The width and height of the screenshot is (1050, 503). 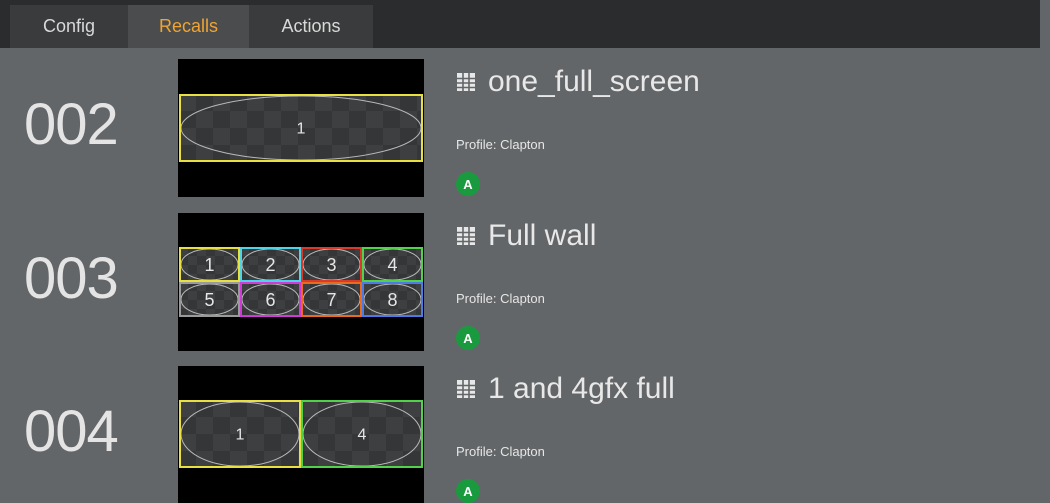 I want to click on recall-title: one_full_screen, so click(x=577, y=82).